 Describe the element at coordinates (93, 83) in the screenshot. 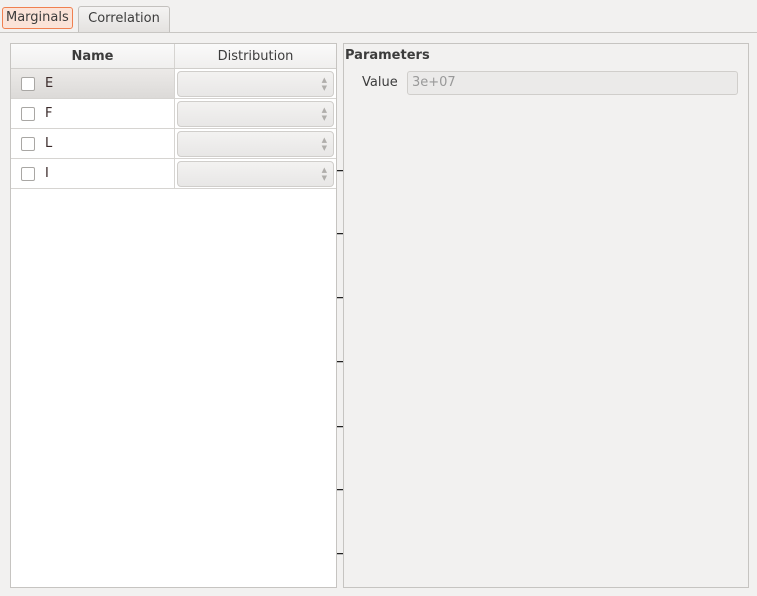

I see `name-cell: E` at that location.